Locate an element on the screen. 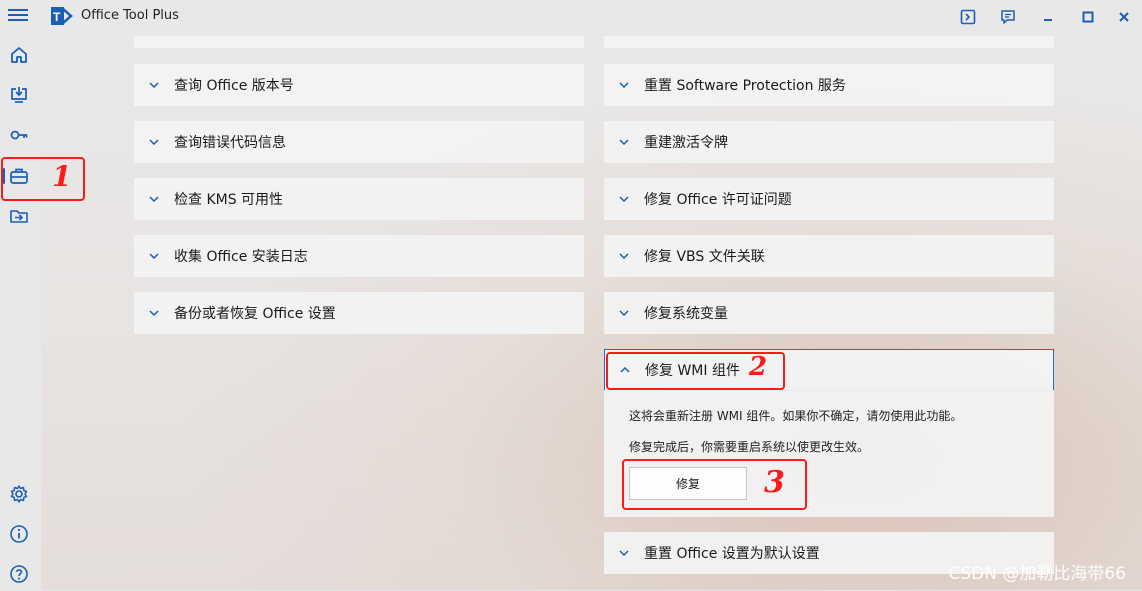  nav-convert is located at coordinates (19, 216).